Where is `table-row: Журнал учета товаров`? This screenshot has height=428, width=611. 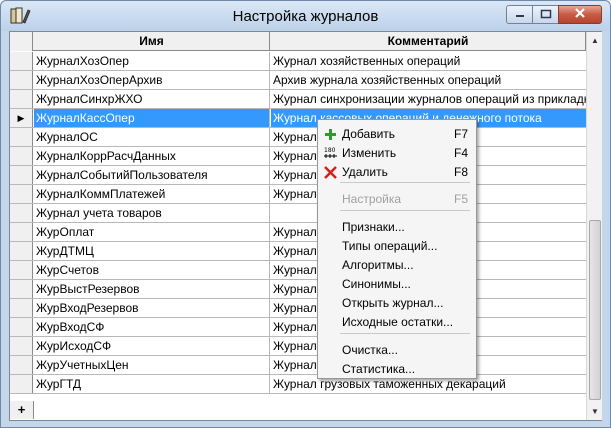 table-row: Журнал учета товаров is located at coordinates (298, 213).